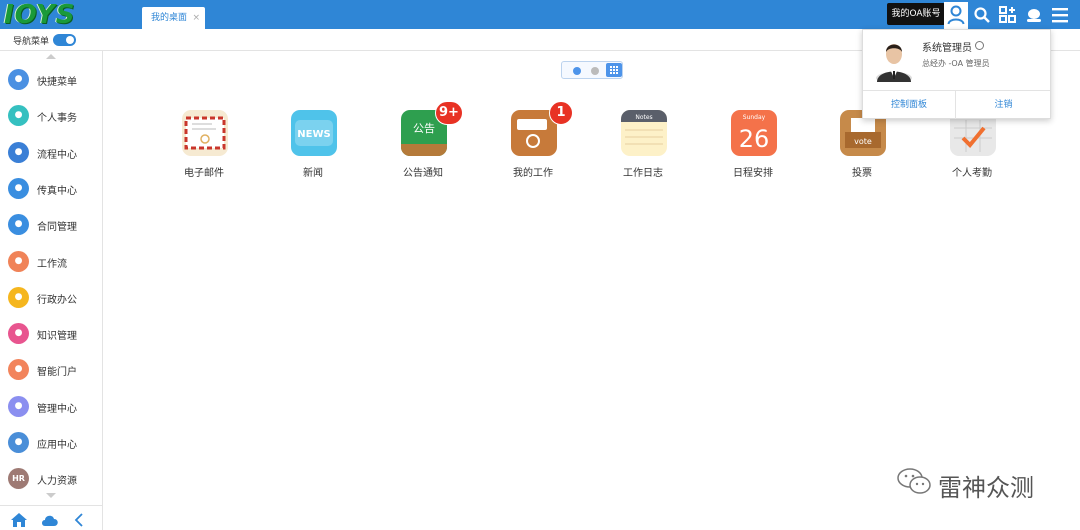 The height and width of the screenshot is (530, 1080). I want to click on hr-icon: HR, so click(18, 479).